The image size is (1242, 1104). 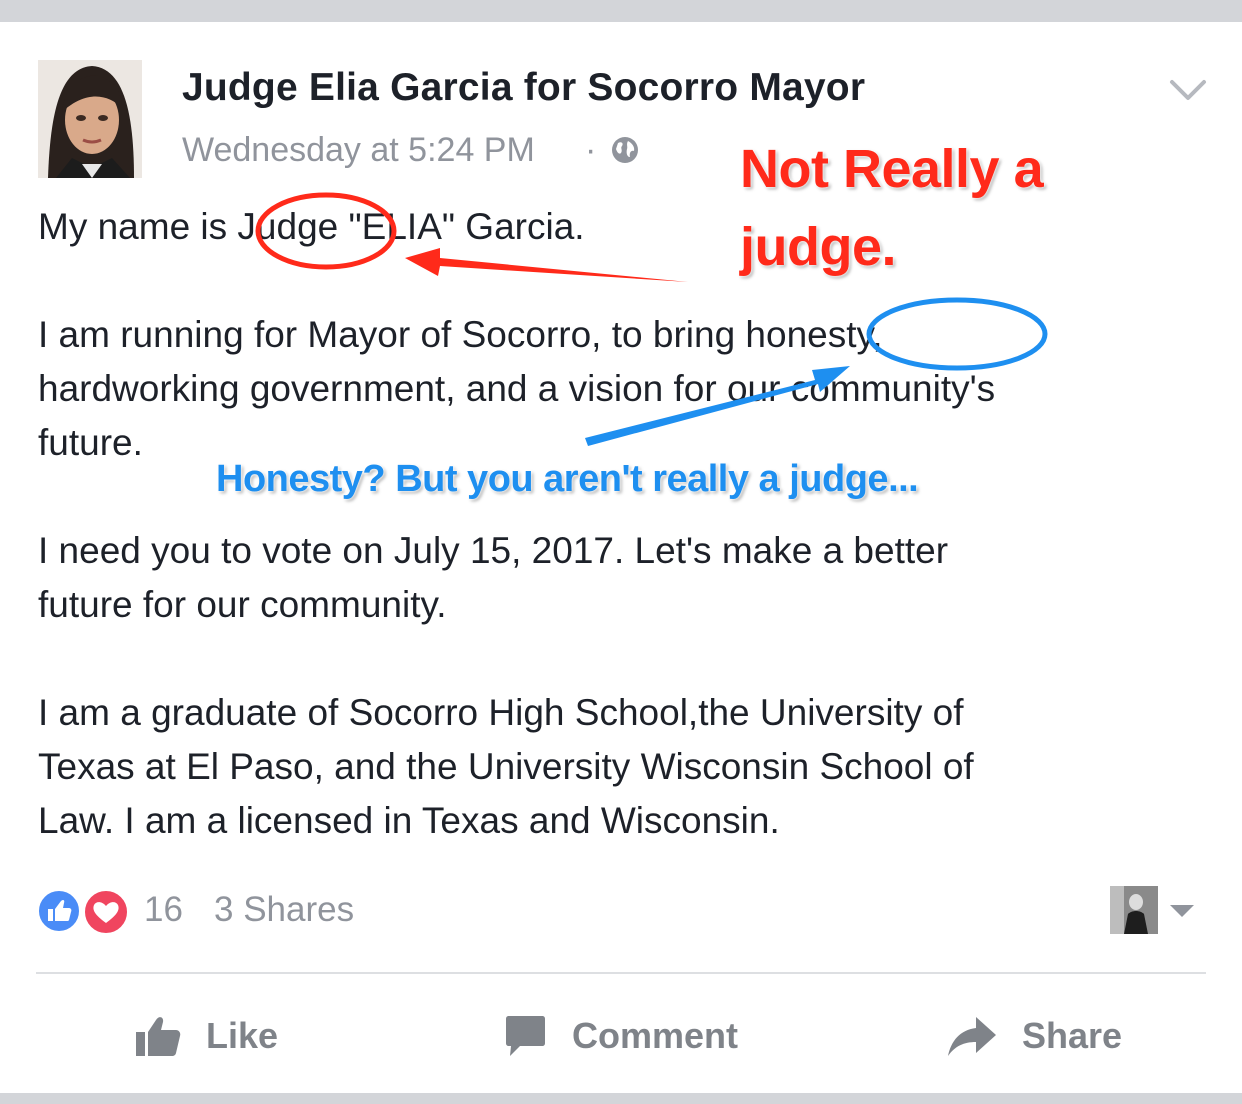 I want to click on bottom-separator-band, so click(x=621, y=1098).